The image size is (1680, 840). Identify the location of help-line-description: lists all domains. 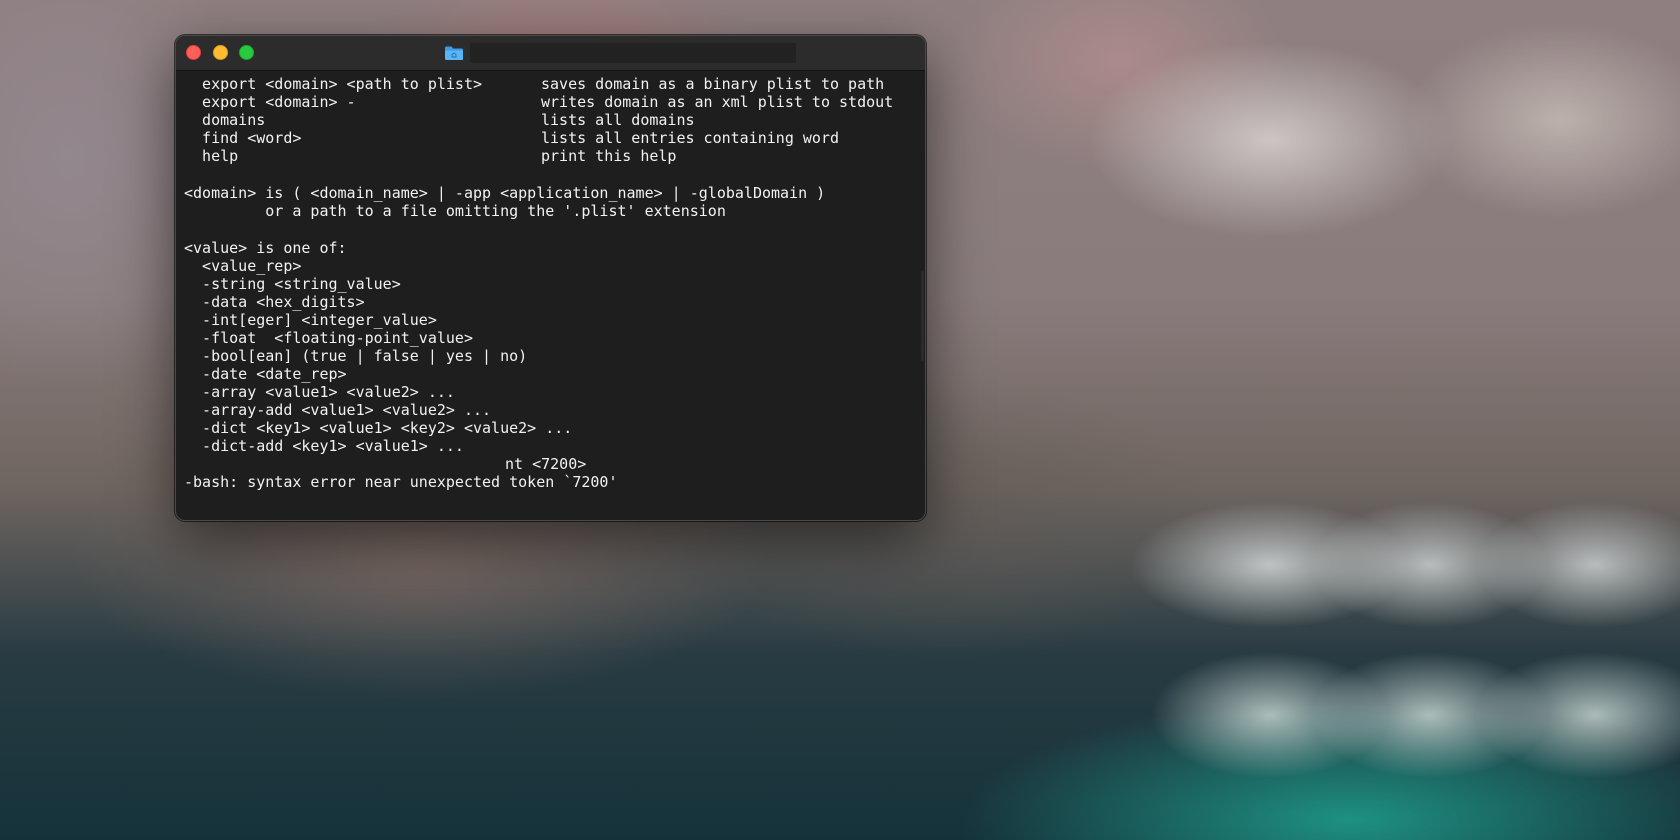
(618, 120).